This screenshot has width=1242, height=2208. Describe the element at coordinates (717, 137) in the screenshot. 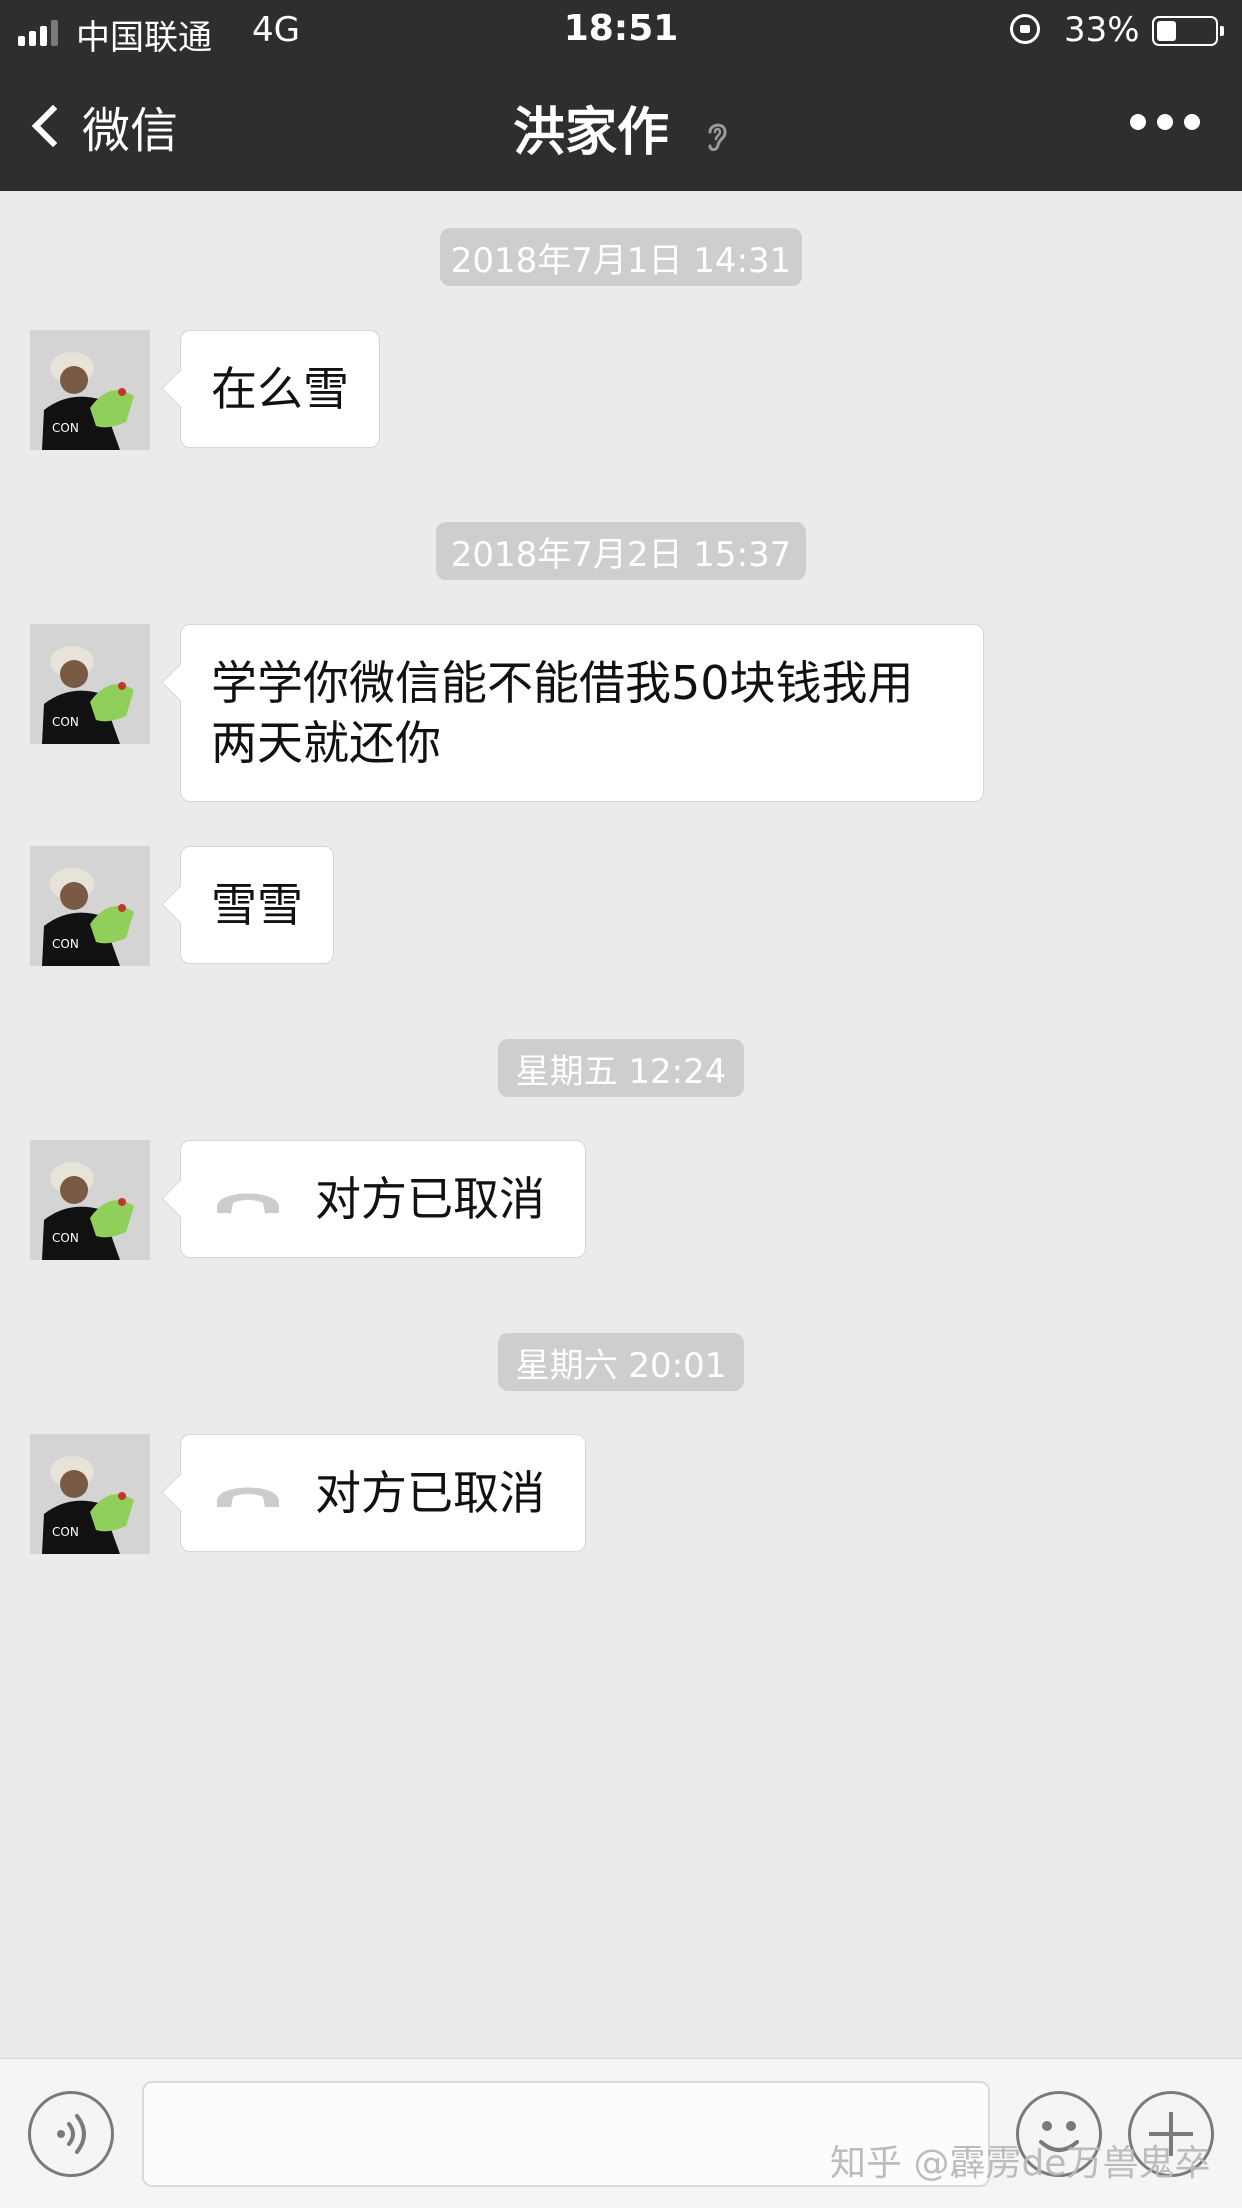

I see `ear-icon` at that location.